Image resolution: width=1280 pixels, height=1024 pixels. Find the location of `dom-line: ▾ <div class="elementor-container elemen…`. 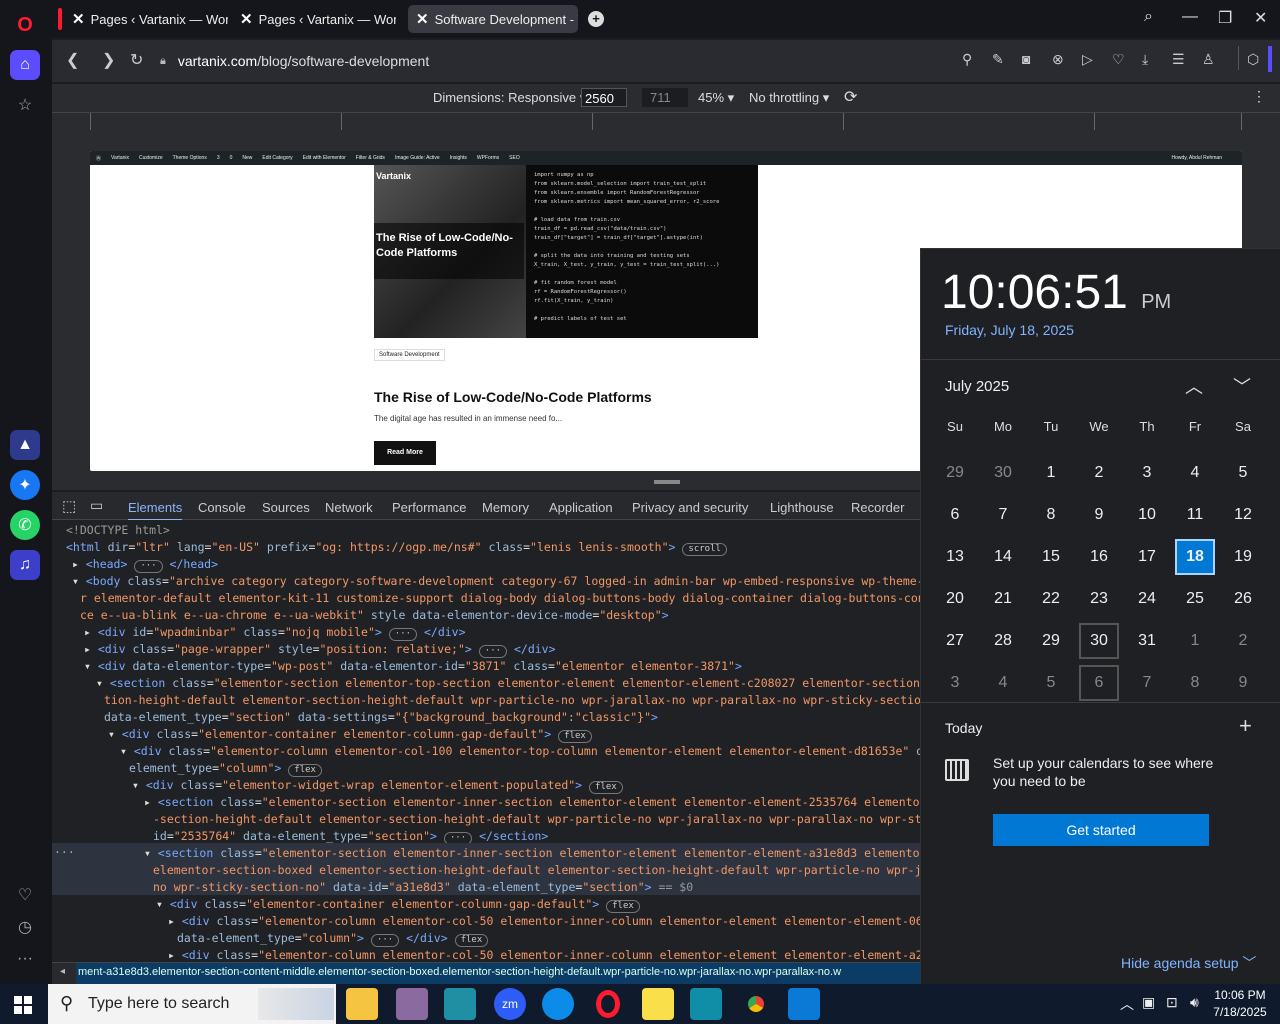

dom-line: ▾ <div class="elementor-container elemen… is located at coordinates (350, 734).